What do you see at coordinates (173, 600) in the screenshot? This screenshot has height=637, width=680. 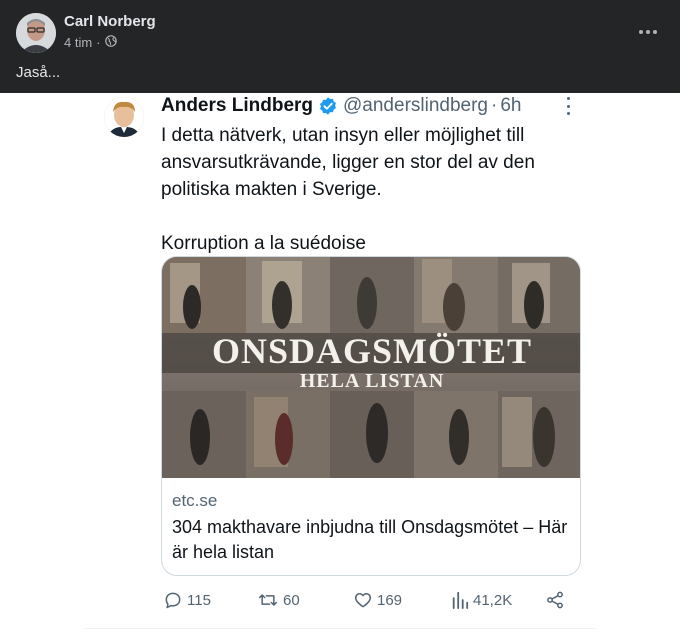 I see `reply-icon` at bounding box center [173, 600].